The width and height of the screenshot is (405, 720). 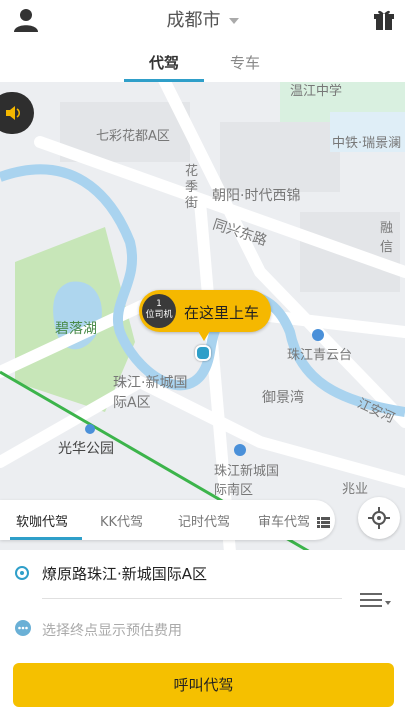 What do you see at coordinates (121, 520) in the screenshot?
I see `service-tab-2: KK代驾` at bounding box center [121, 520].